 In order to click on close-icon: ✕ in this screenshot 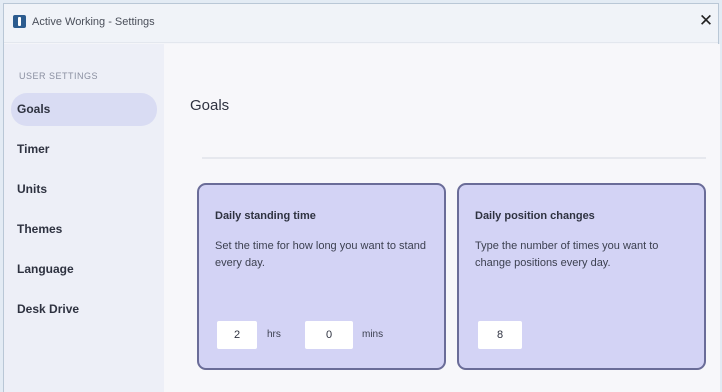, I will do `click(706, 21)`.